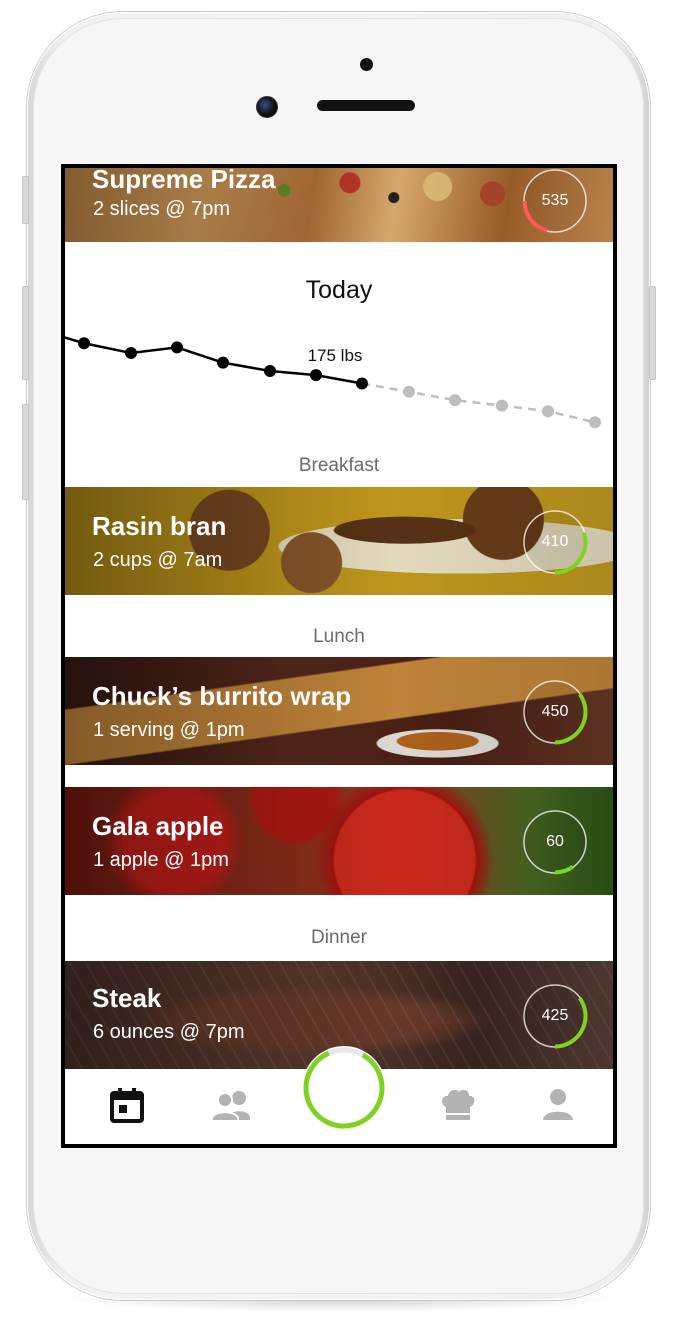 This screenshot has width=679, height=1334. Describe the element at coordinates (159, 526) in the screenshot. I see `meal-name: Rasin bran` at that location.